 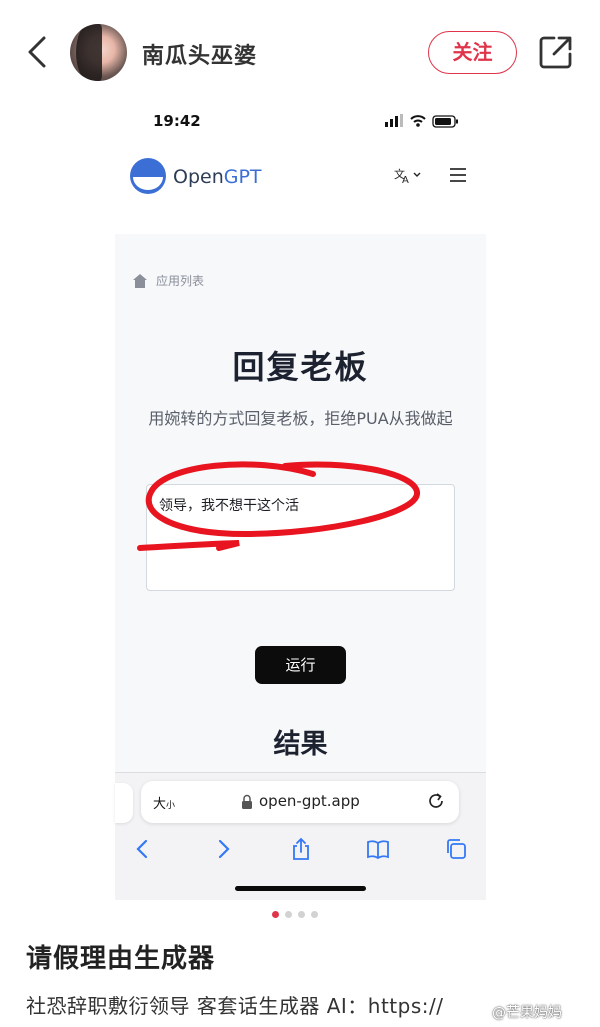 I want to click on forward-nav-icon, so click(x=223, y=849).